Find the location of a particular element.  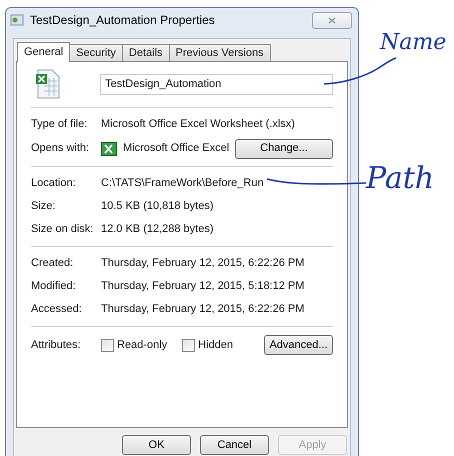

property-label: Attributes: is located at coordinates (56, 345).